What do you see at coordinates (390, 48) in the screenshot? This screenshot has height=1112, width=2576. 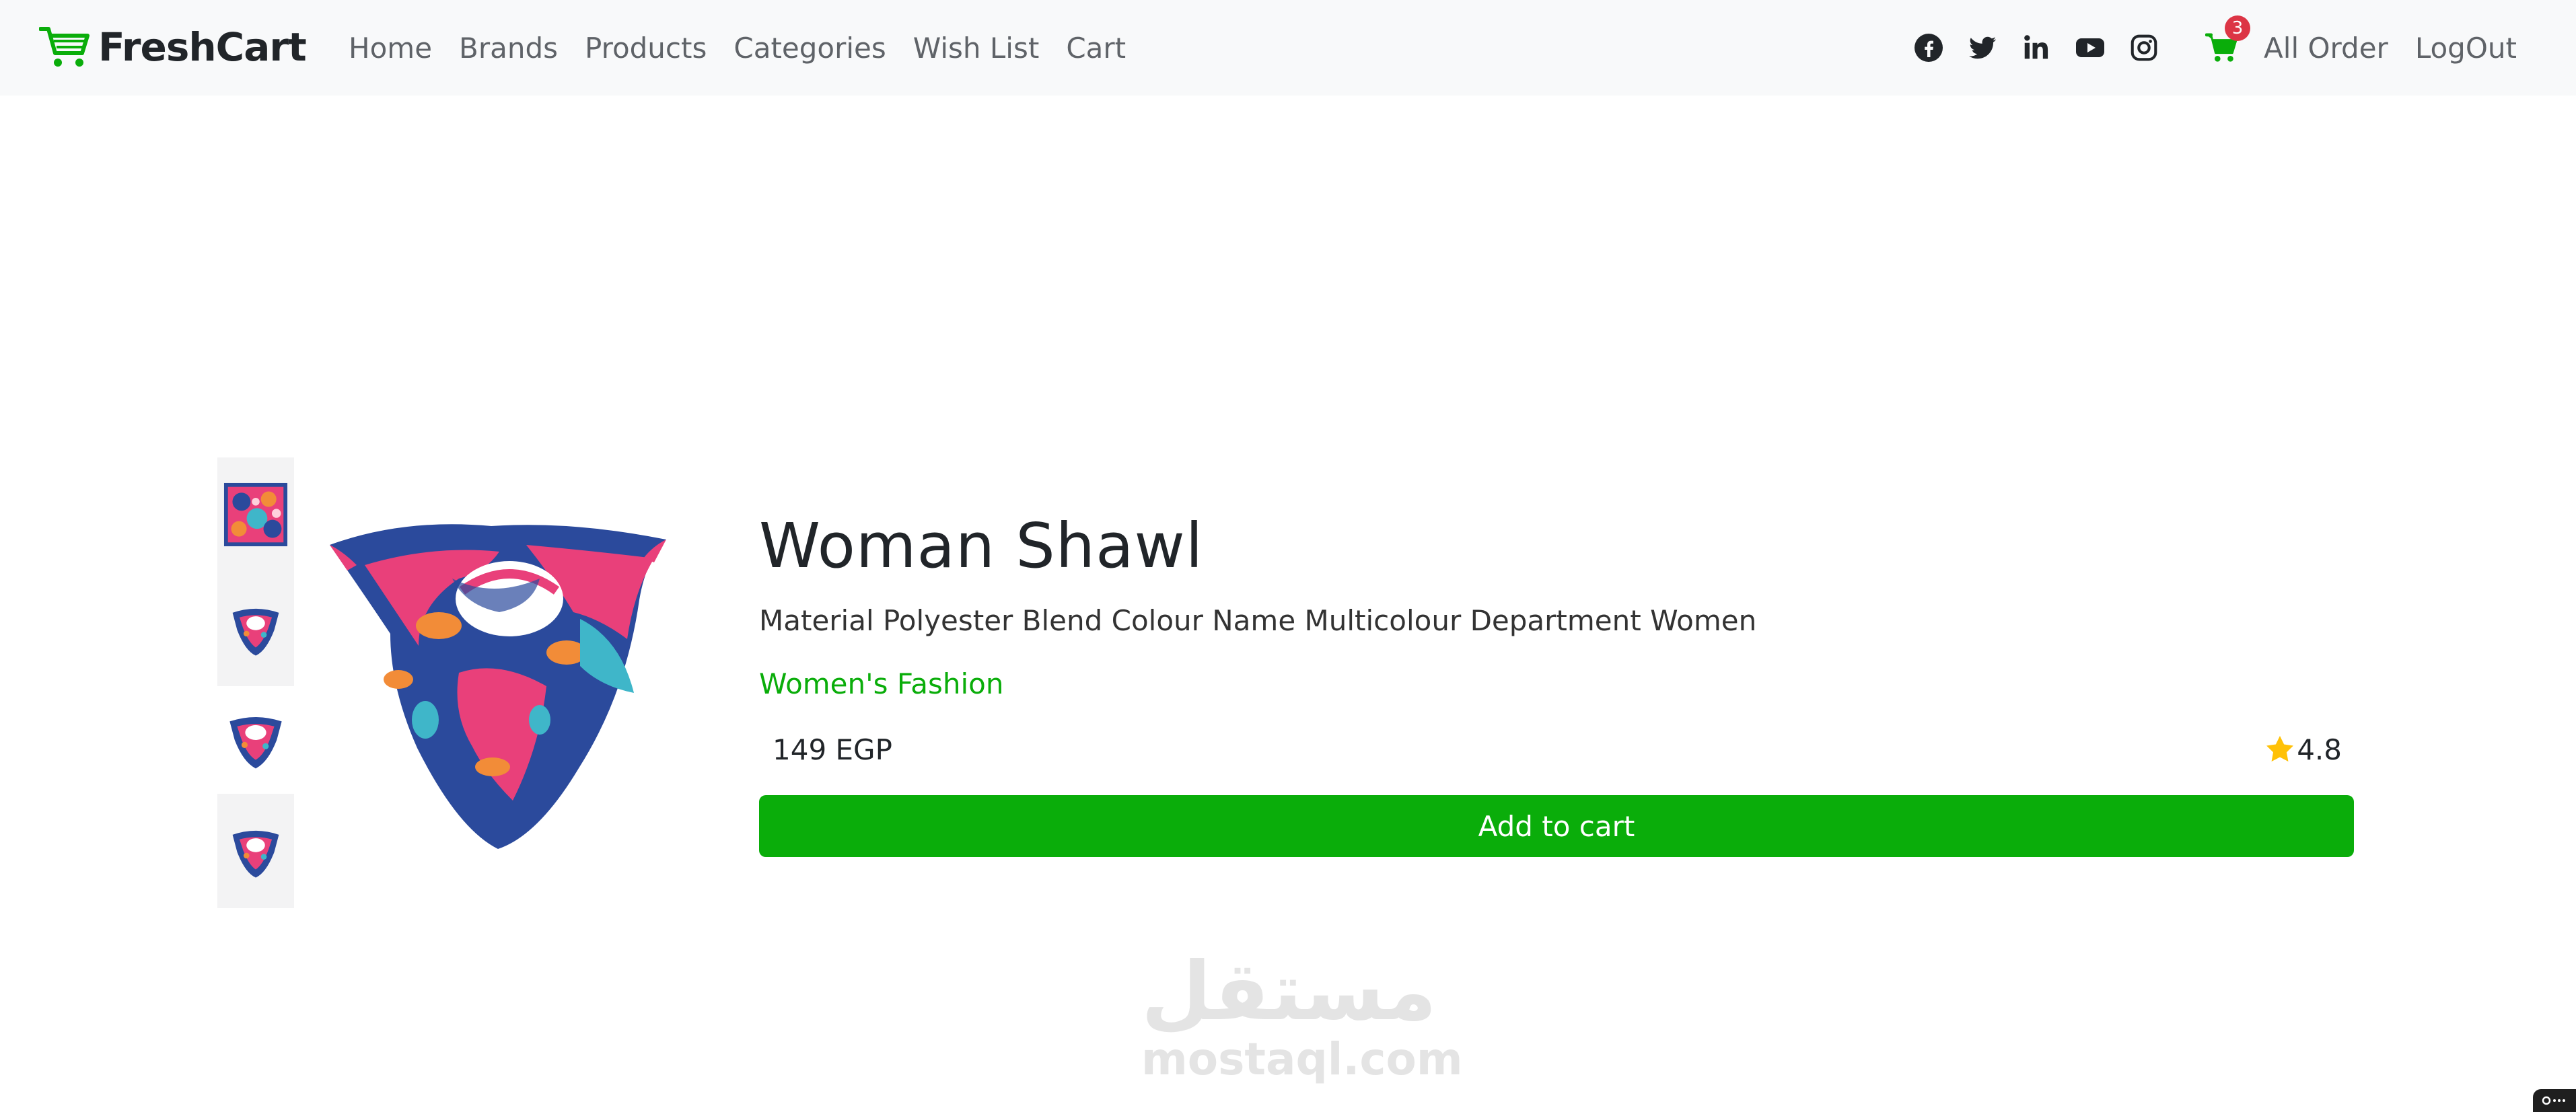 I see `nav-home: Home` at bounding box center [390, 48].